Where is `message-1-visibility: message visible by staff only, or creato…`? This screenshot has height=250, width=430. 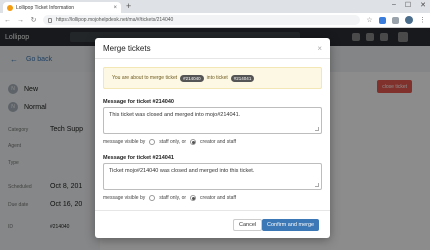
message-1-visibility: message visible by staff only, or creato… is located at coordinates (169, 142).